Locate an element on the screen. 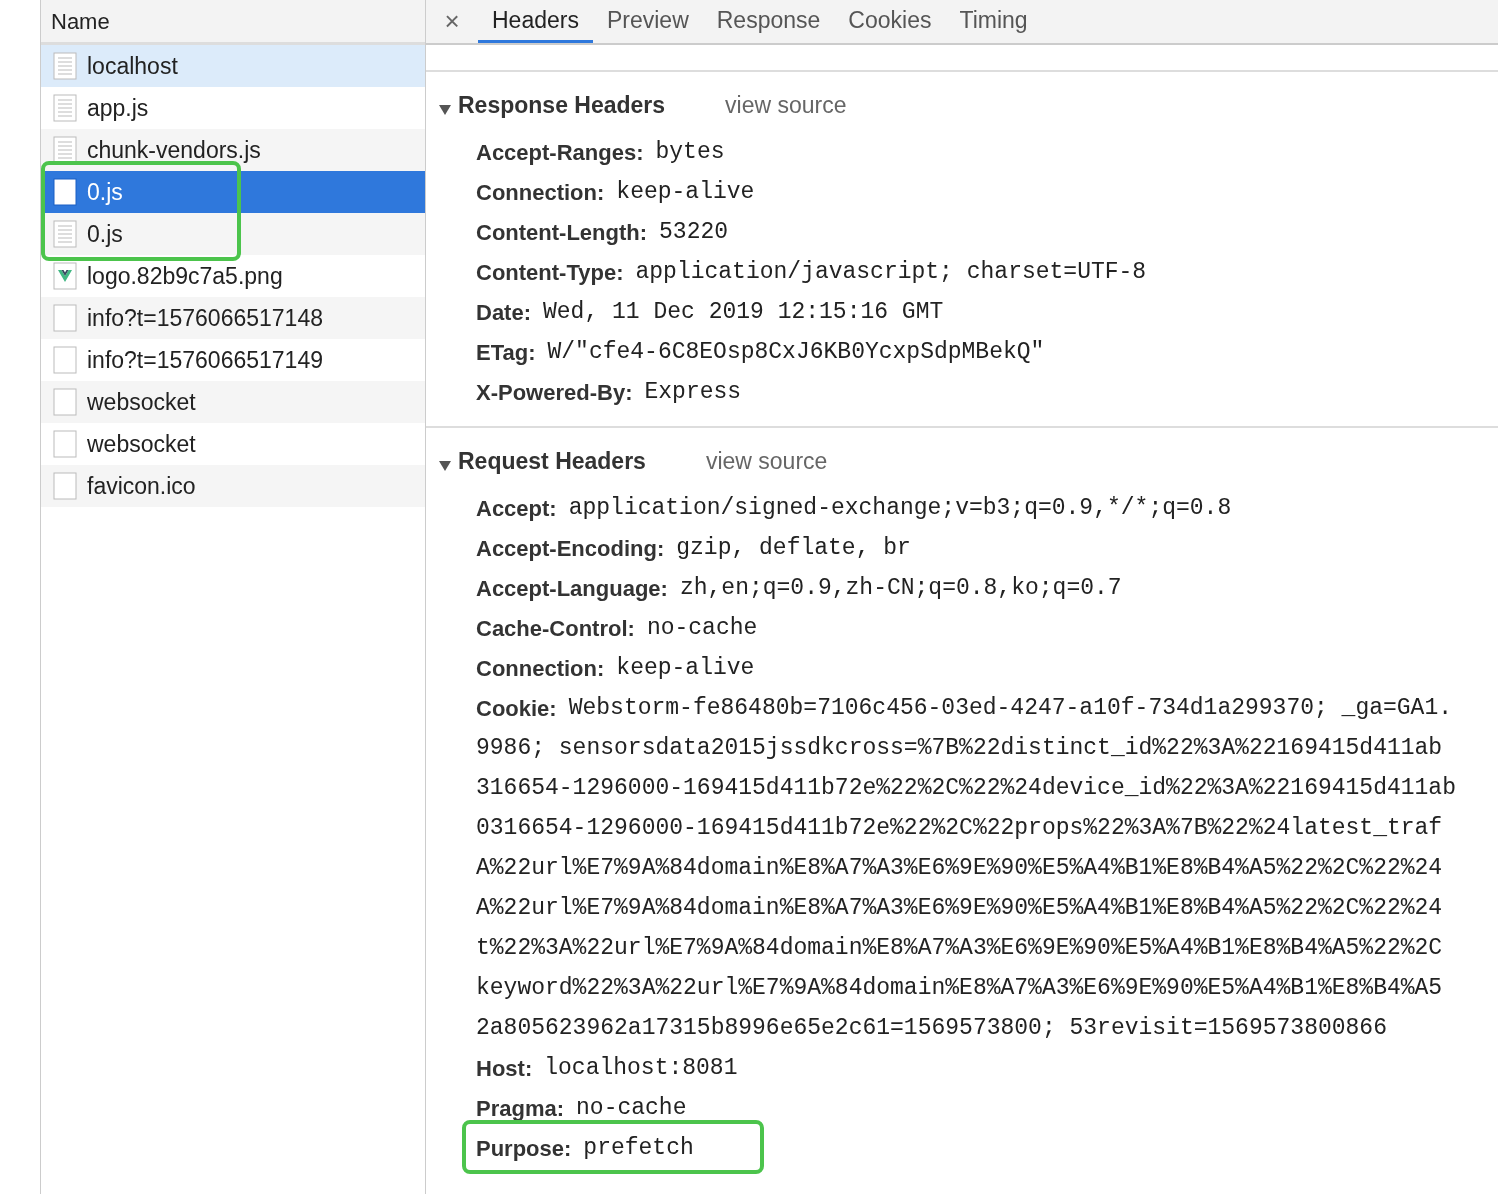 The height and width of the screenshot is (1194, 1498). section-title: Request Headers is located at coordinates (552, 460).